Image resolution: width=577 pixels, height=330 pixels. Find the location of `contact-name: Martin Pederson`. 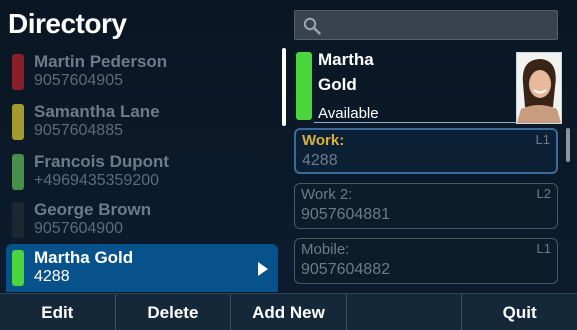

contact-name: Martin Pederson is located at coordinates (101, 61).